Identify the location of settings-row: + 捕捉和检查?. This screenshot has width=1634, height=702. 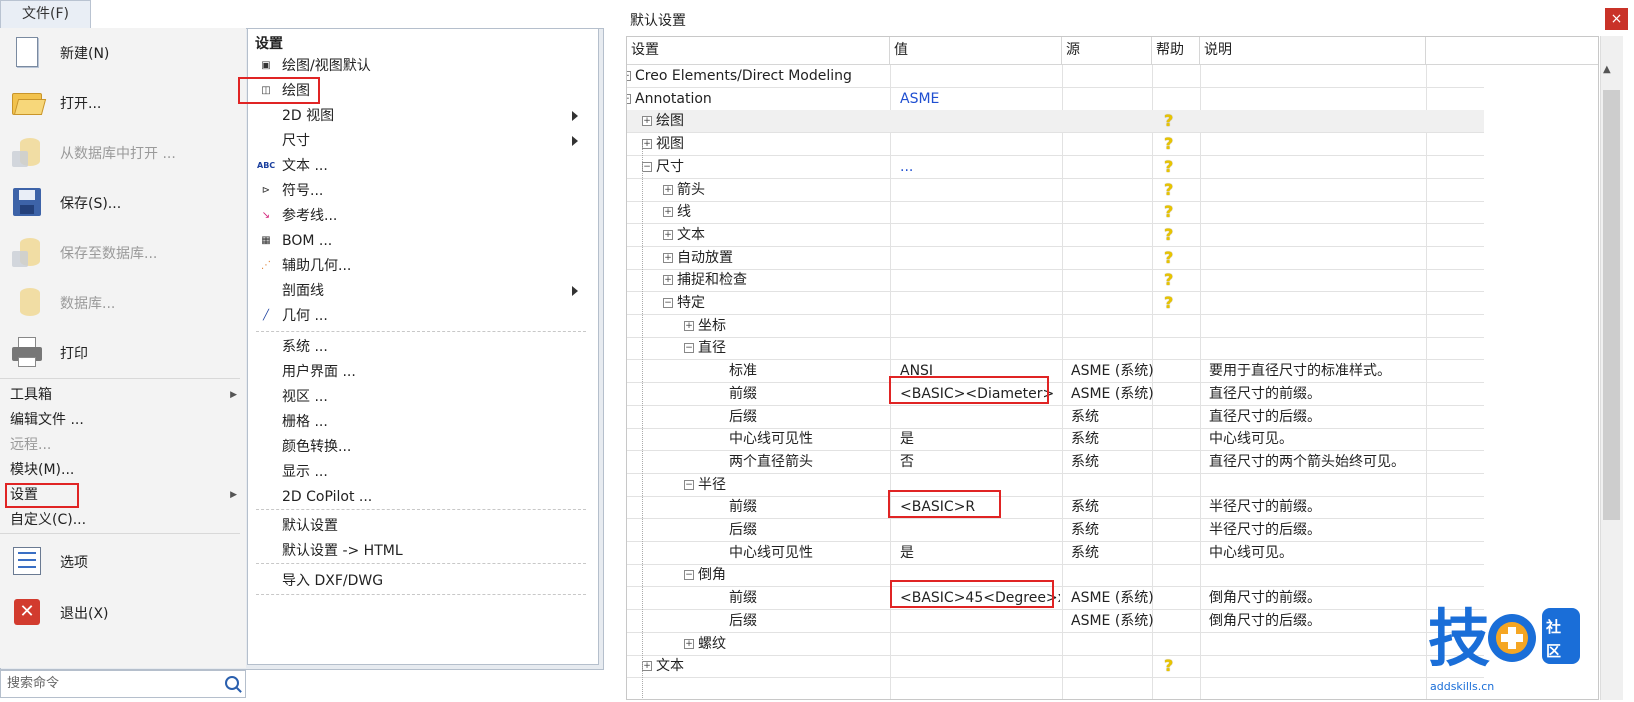
(1055, 281).